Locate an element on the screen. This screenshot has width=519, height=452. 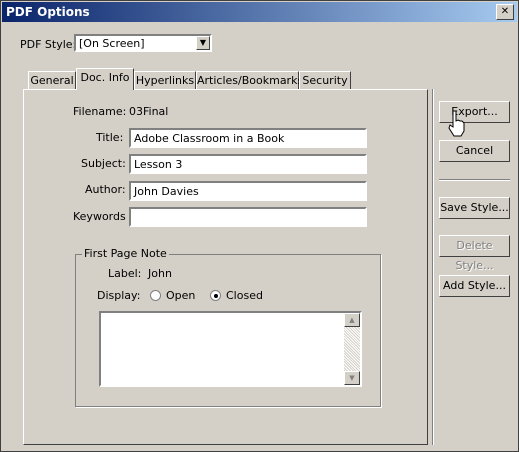
tab-hyperlinks: Hyperlinks is located at coordinates (165, 80).